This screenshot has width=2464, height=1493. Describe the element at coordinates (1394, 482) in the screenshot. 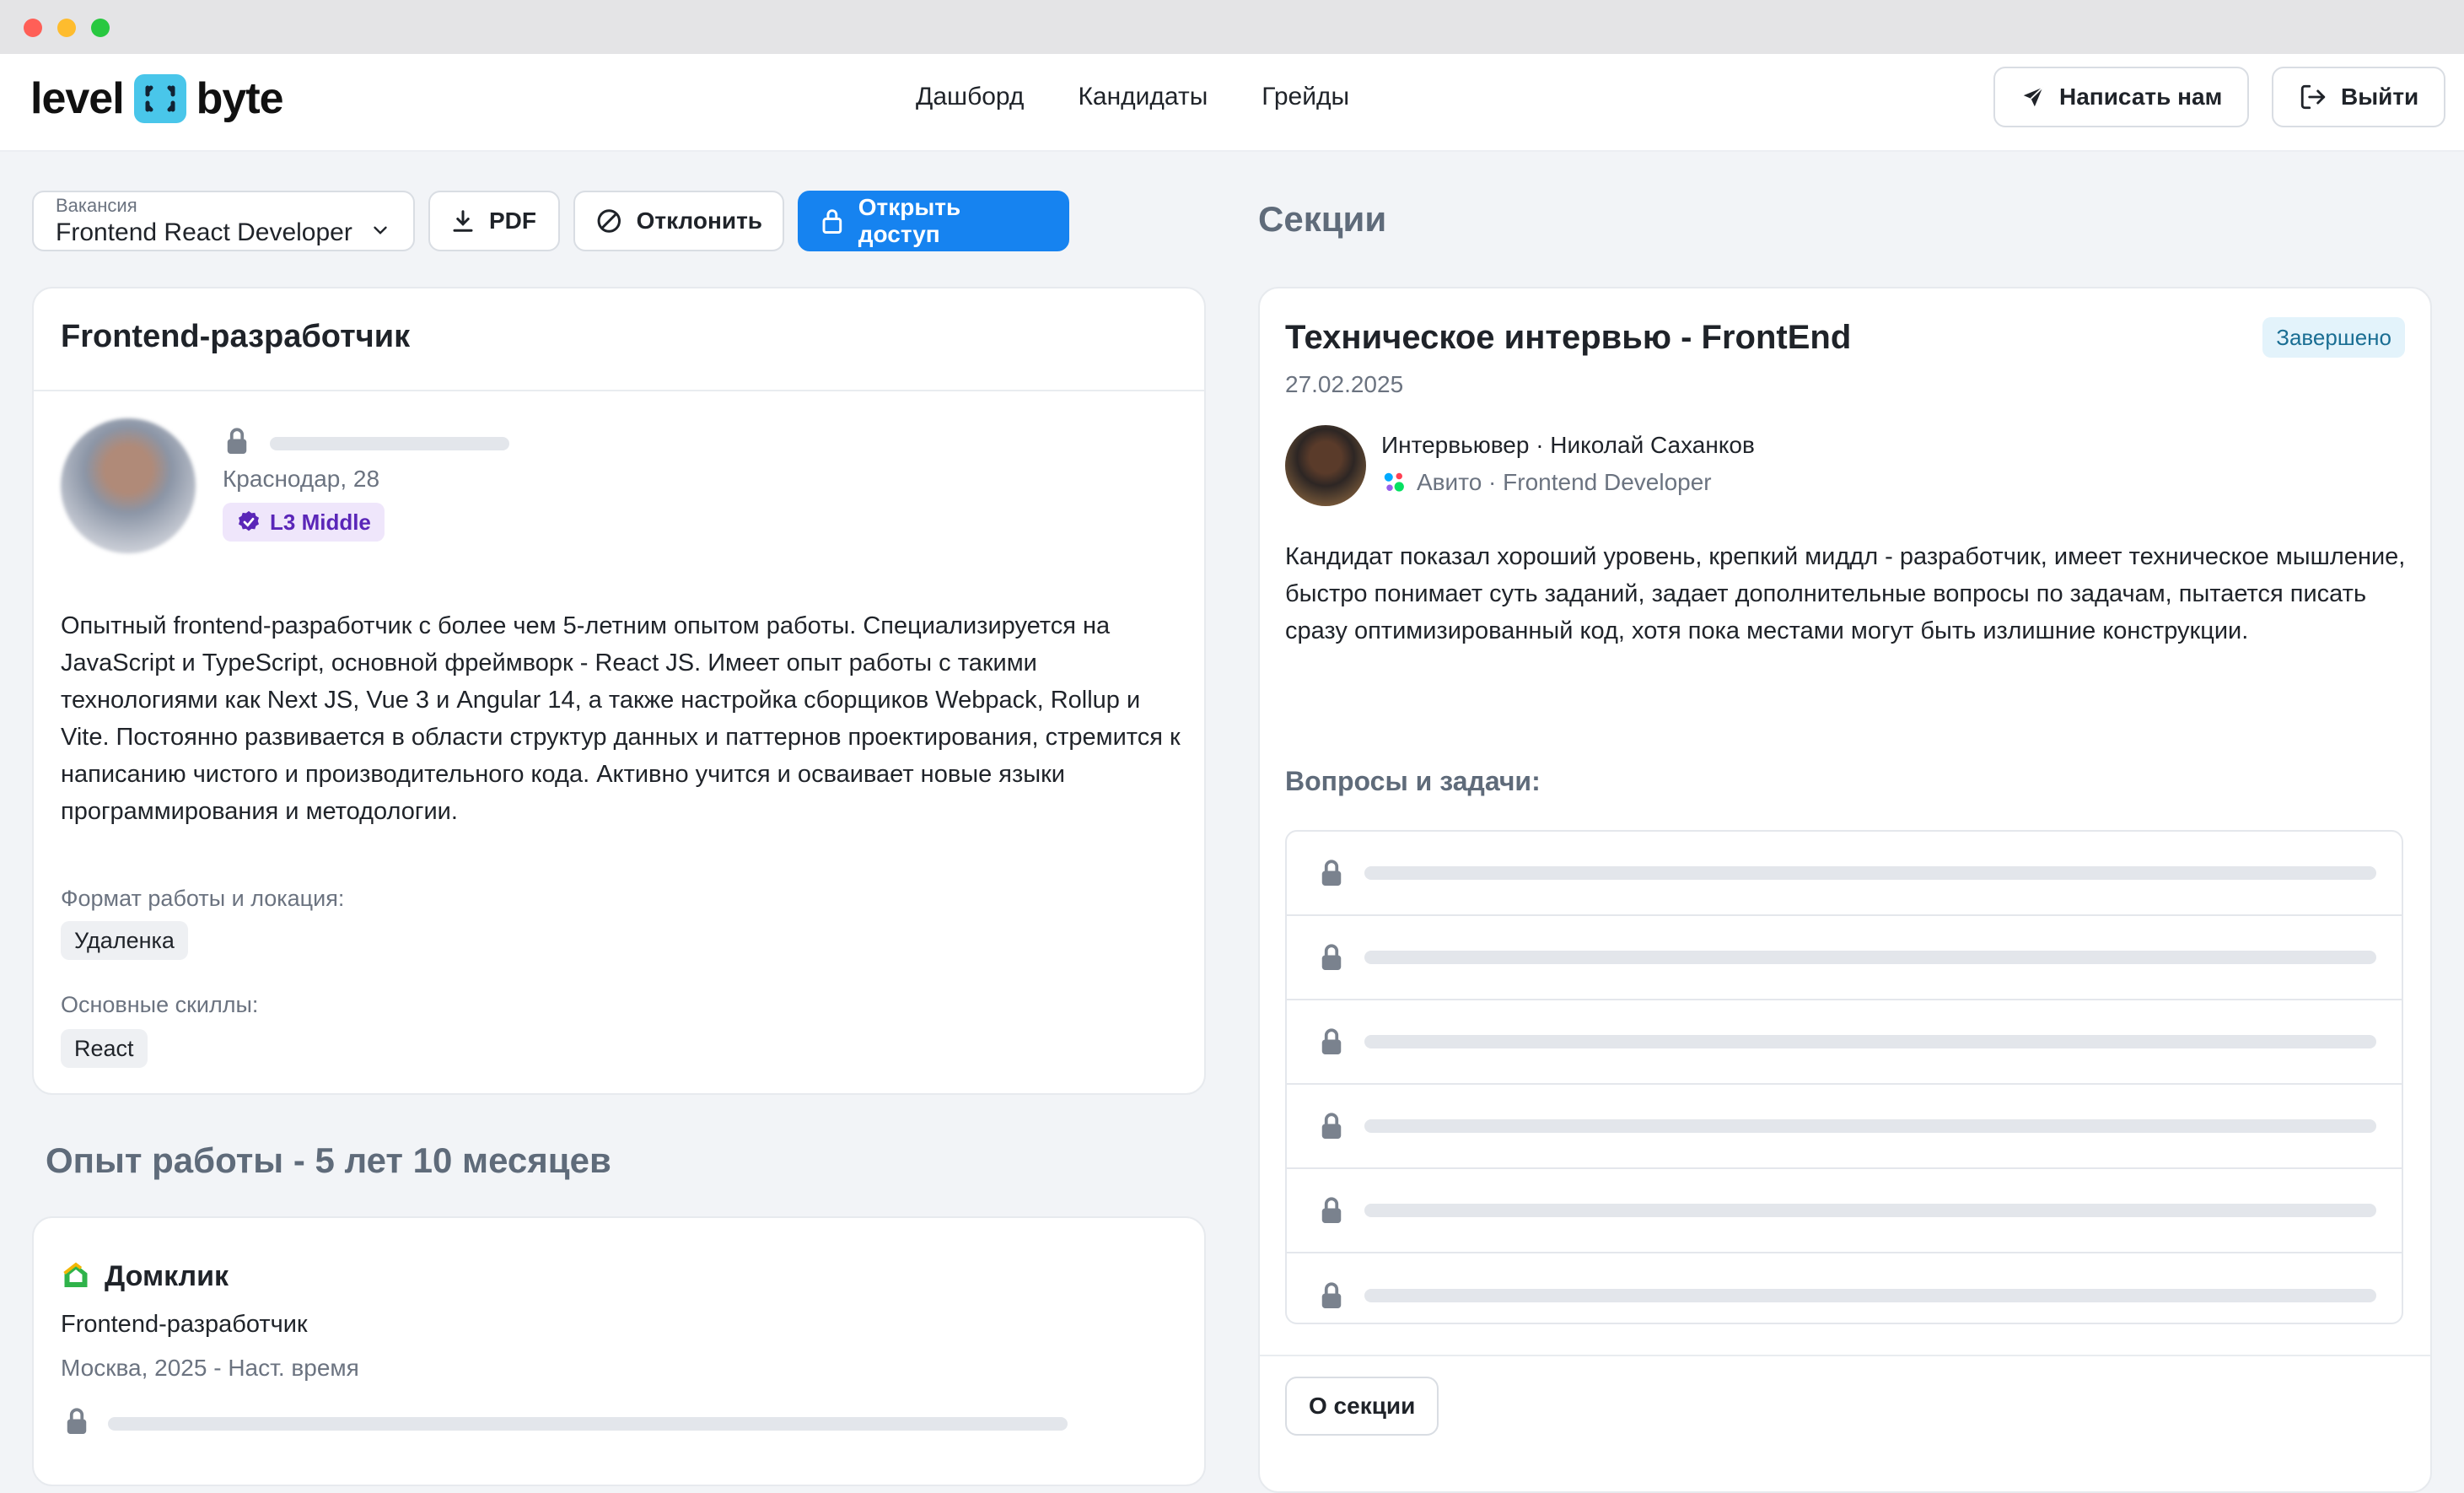

I see `avito-logo-icon` at that location.